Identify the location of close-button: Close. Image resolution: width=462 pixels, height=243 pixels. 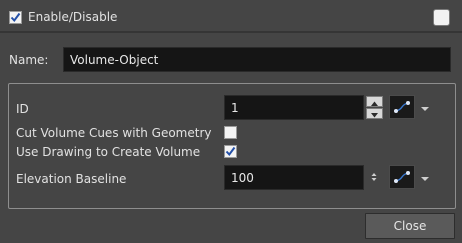
(410, 226).